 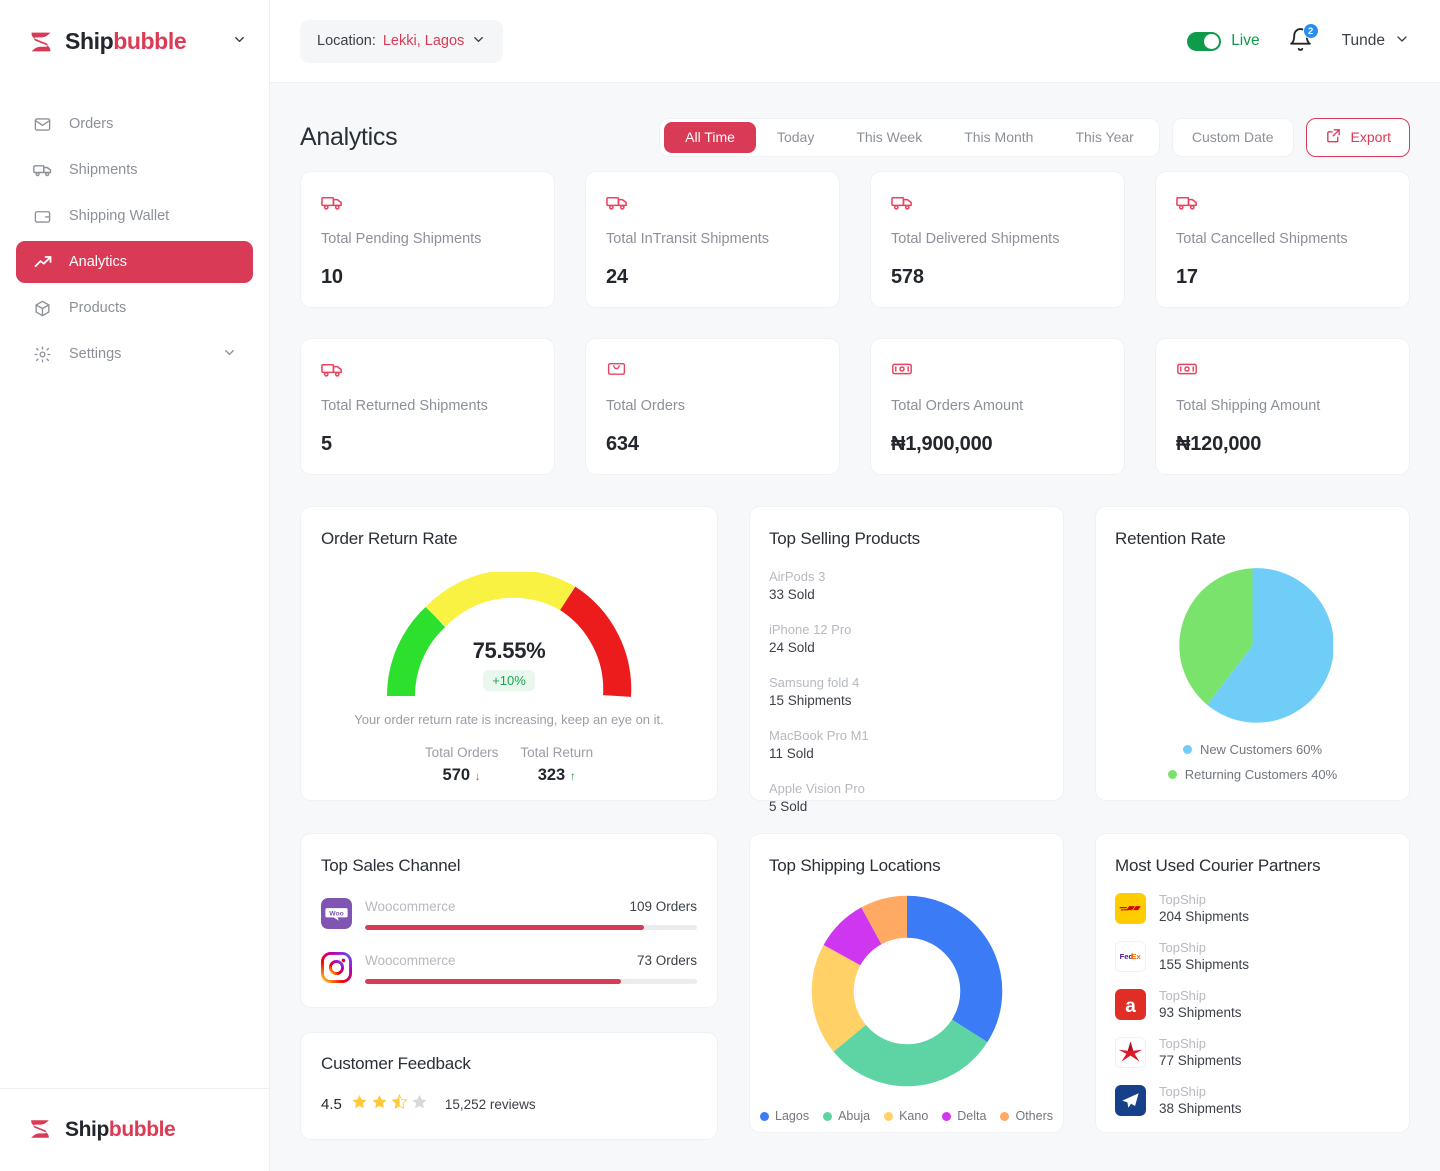 I want to click on shipbubble-logo-footer: Shipbubble, so click(x=101, y=1130).